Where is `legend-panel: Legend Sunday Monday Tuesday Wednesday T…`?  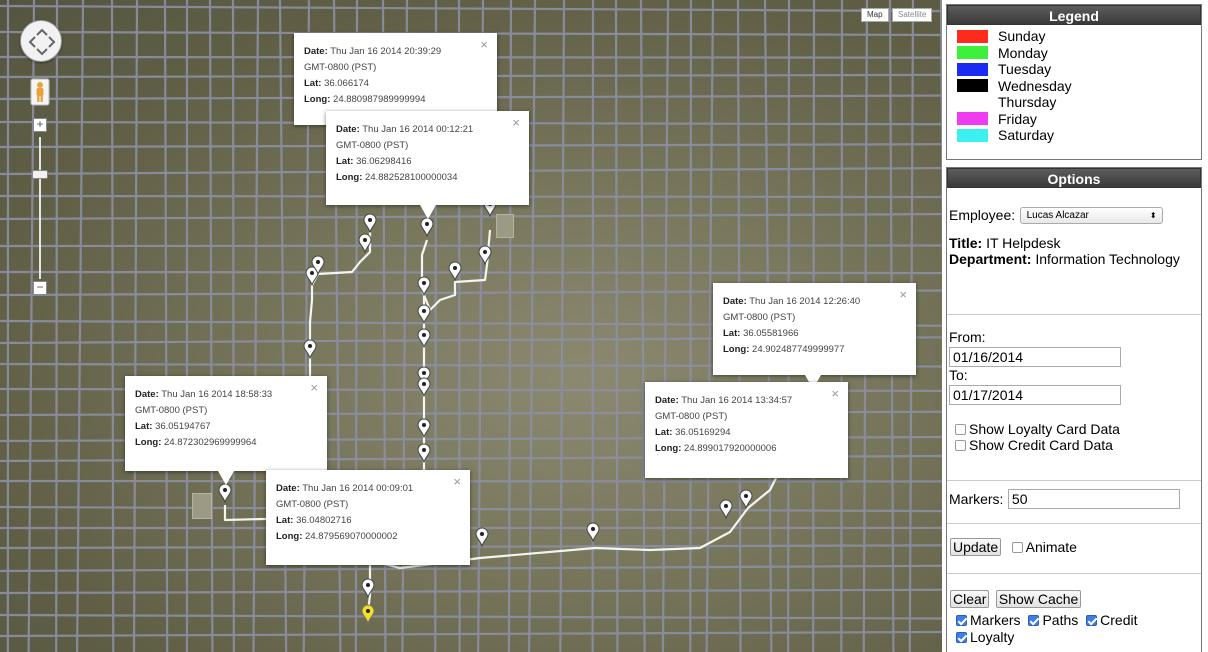
legend-panel: Legend Sunday Monday Tuesday Wednesday T… is located at coordinates (1074, 82).